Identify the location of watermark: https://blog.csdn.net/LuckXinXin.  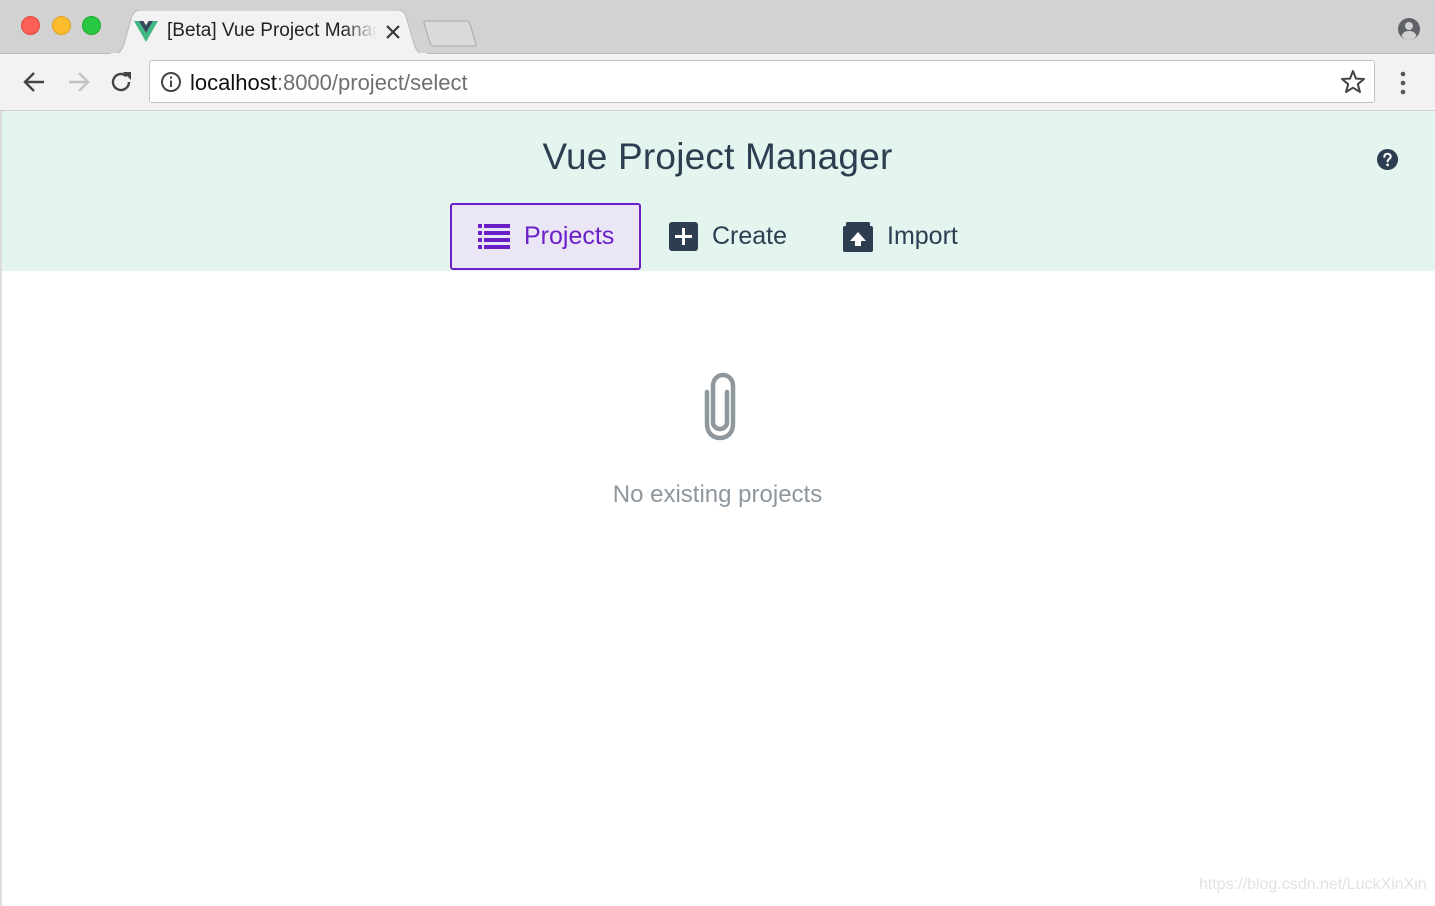
(1313, 884).